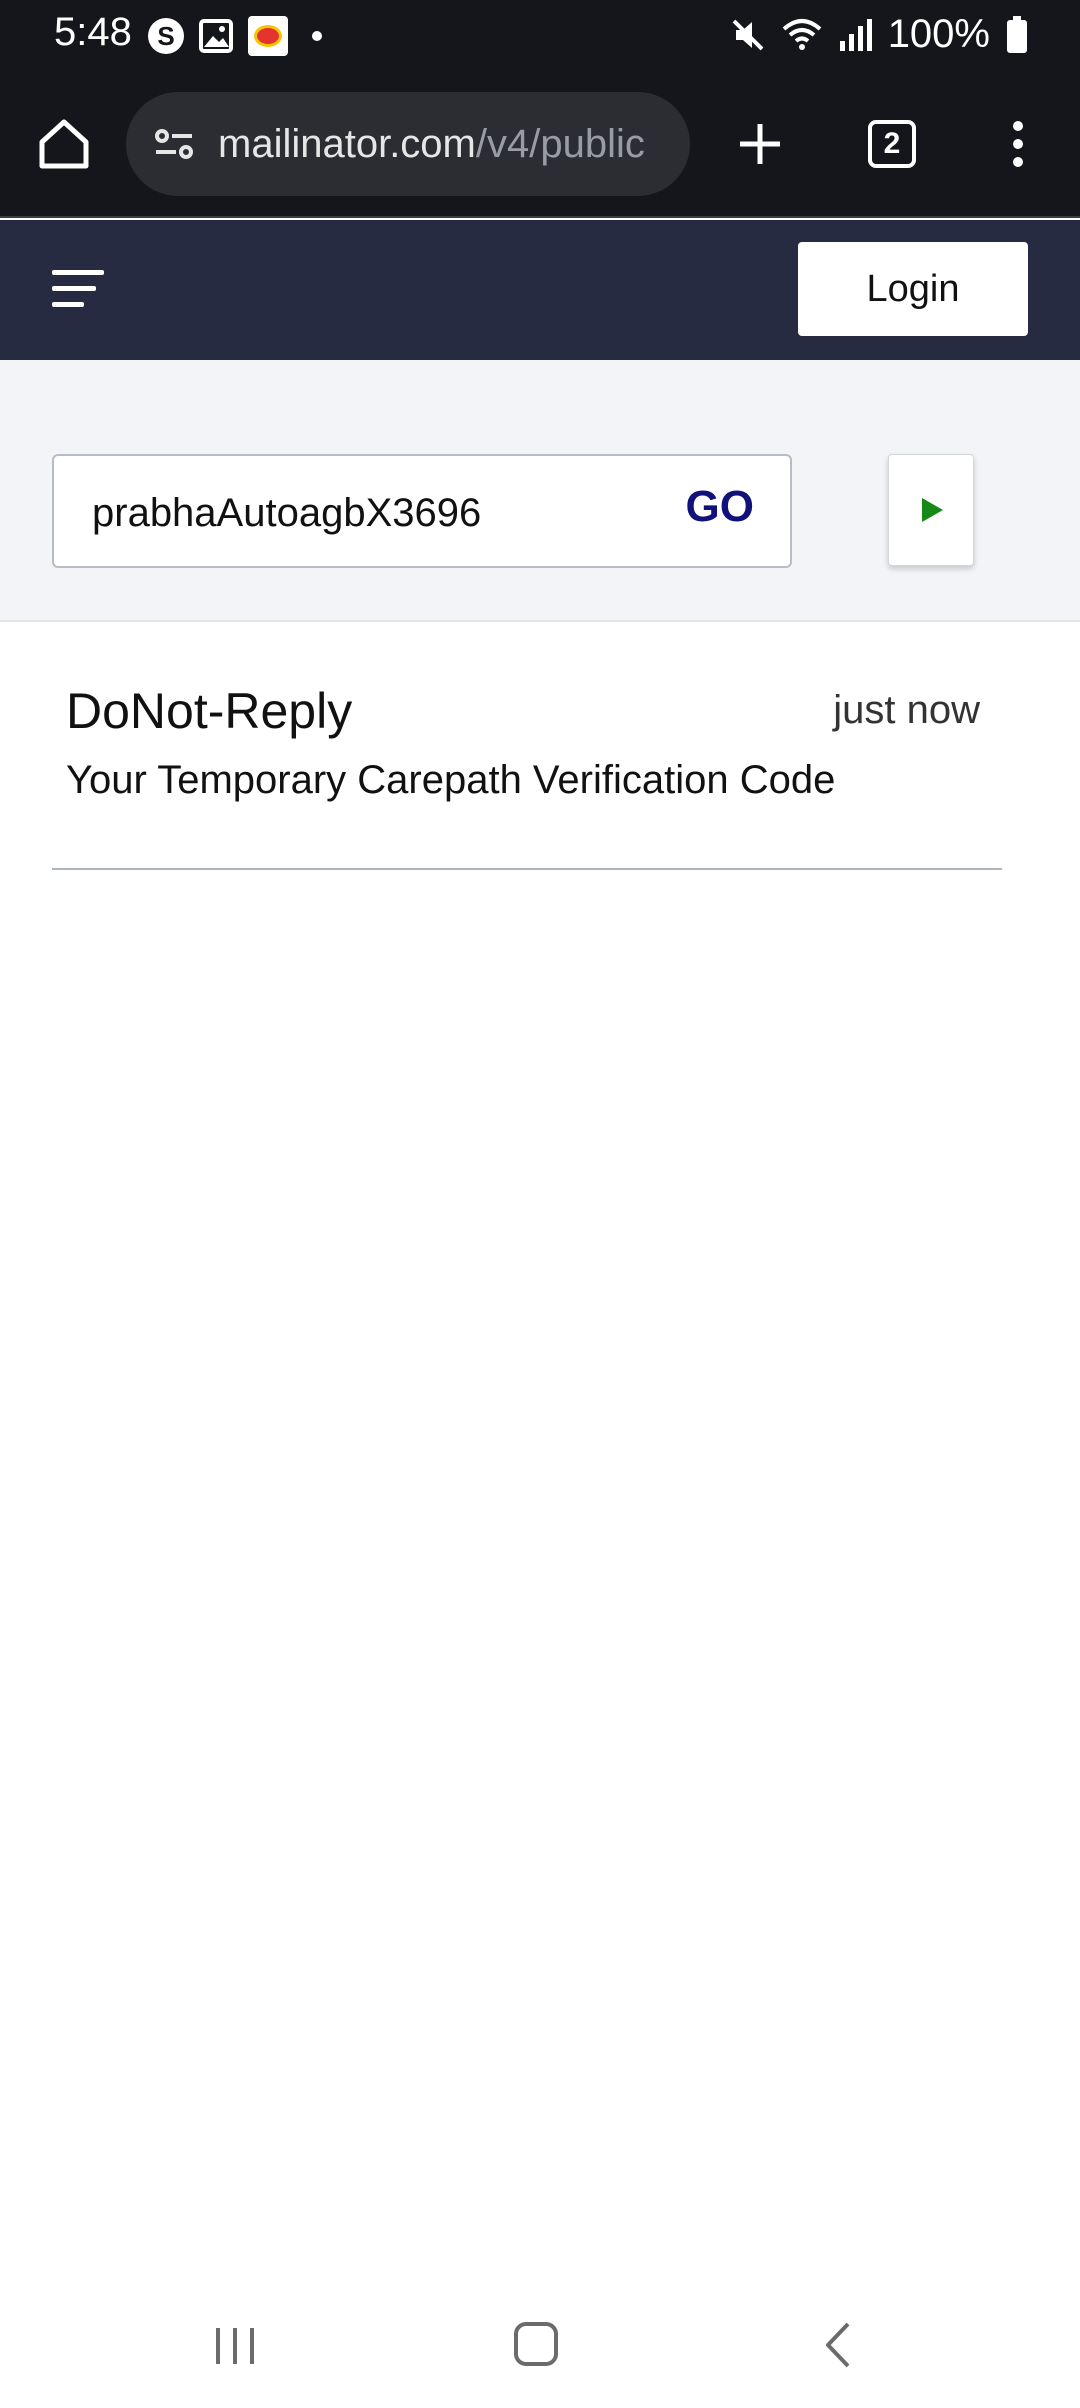 This screenshot has width=1080, height=2408. Describe the element at coordinates (720, 507) in the screenshot. I see `go-button: GO` at that location.